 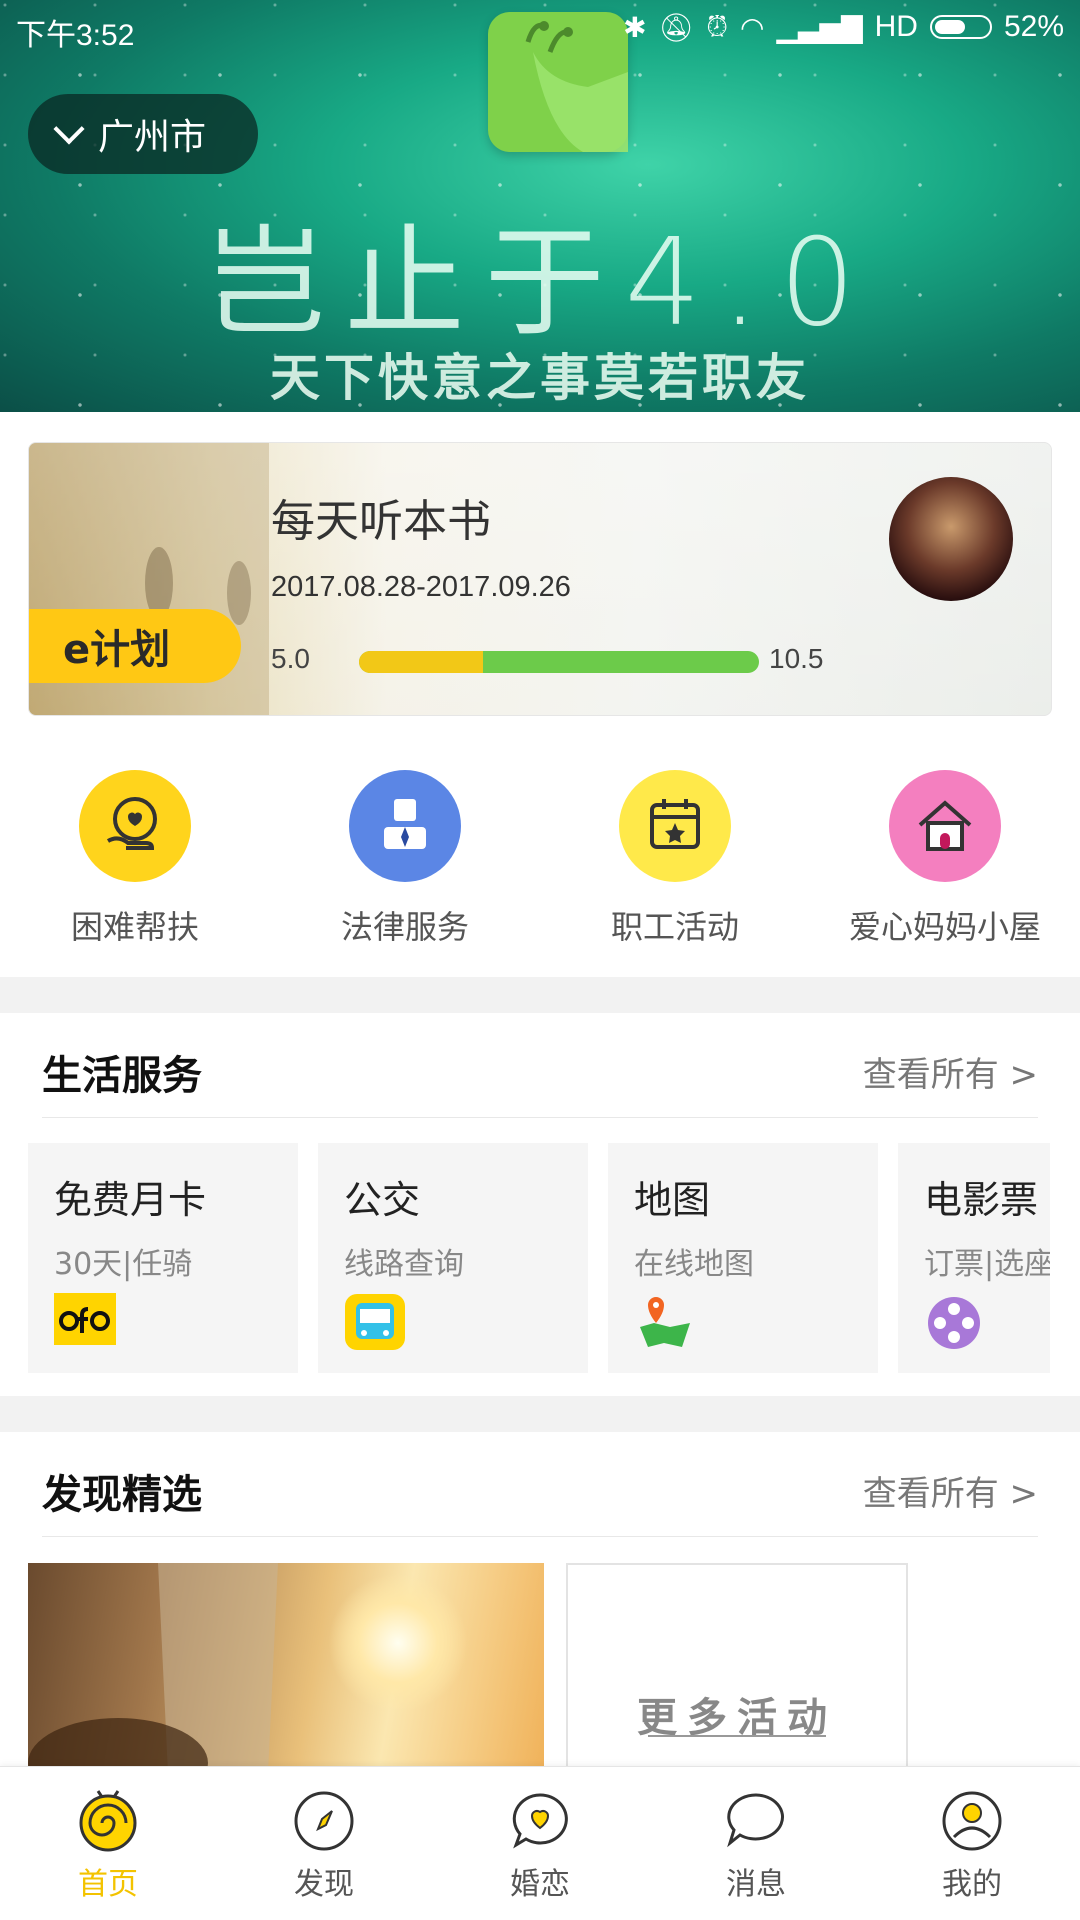 What do you see at coordinates (324, 1884) in the screenshot?
I see `tab-label: 发现` at bounding box center [324, 1884].